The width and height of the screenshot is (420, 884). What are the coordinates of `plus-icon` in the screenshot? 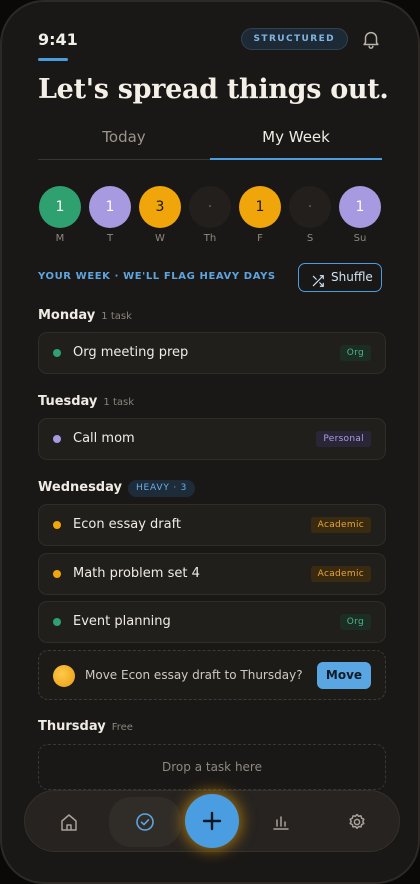 It's located at (212, 821).